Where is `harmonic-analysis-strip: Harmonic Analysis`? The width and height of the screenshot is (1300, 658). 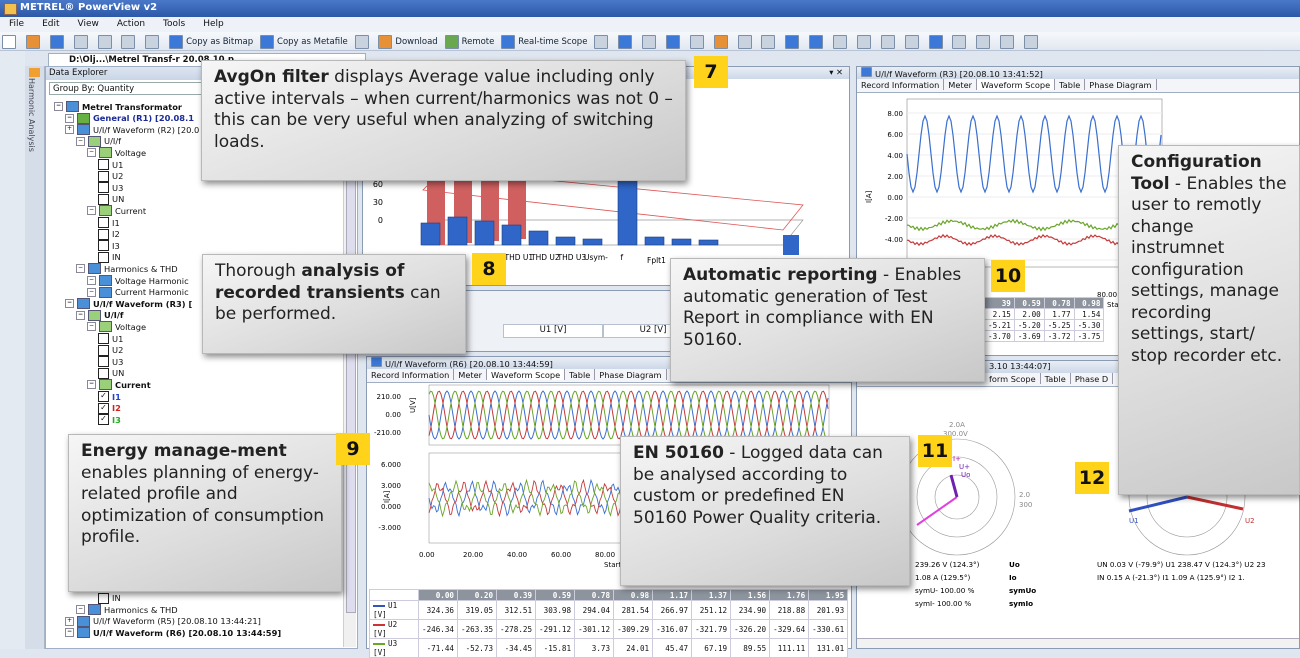 harmonic-analysis-strip: Harmonic Analysis is located at coordinates (35, 357).